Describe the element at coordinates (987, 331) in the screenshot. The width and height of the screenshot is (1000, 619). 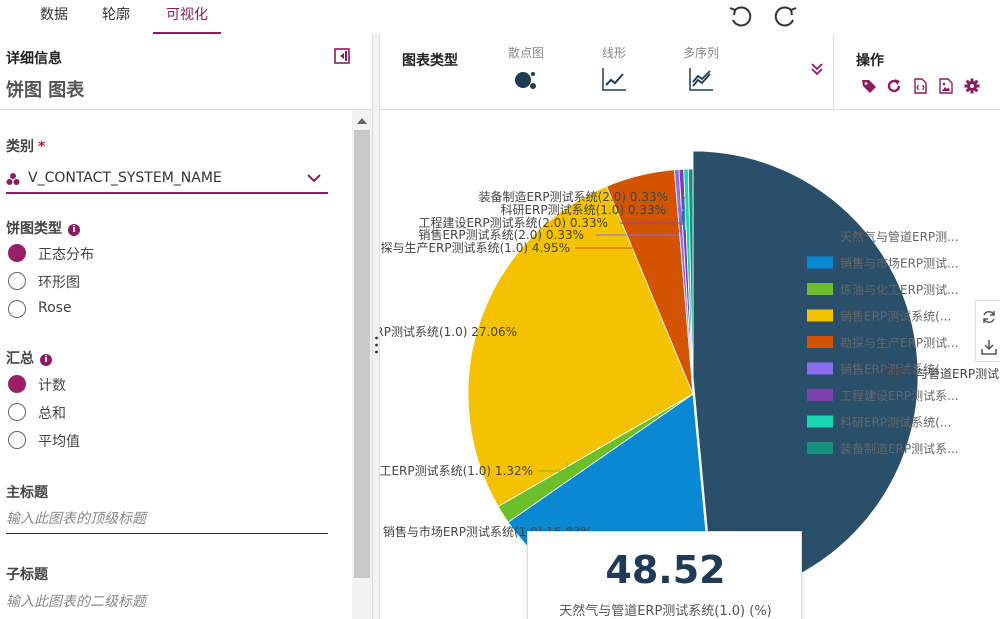
I see `side-toolbar` at that location.